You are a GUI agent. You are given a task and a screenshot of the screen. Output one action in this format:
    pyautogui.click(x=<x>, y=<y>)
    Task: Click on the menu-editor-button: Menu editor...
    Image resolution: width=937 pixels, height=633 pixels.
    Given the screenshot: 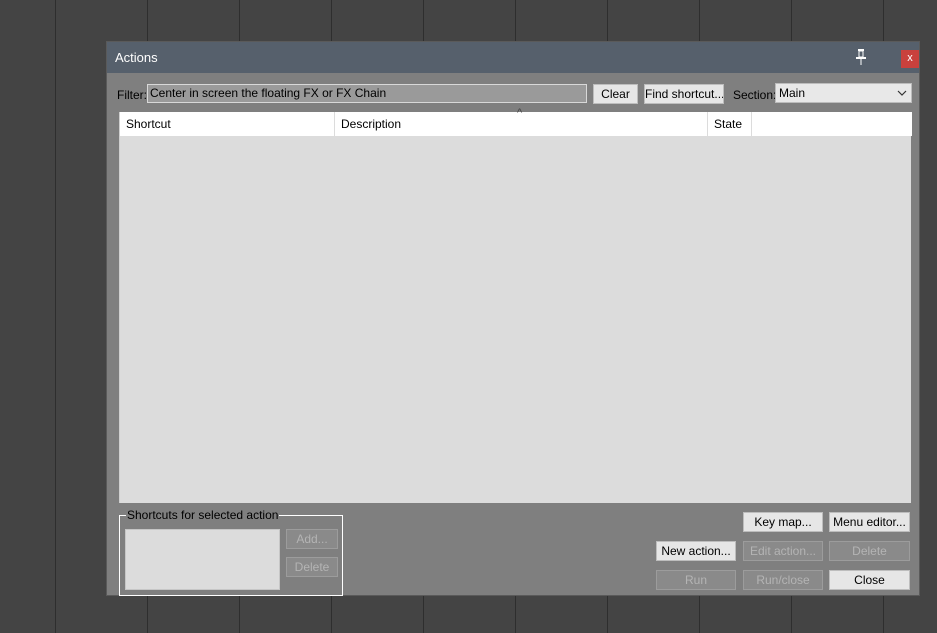 What is the action you would take?
    pyautogui.click(x=869, y=522)
    